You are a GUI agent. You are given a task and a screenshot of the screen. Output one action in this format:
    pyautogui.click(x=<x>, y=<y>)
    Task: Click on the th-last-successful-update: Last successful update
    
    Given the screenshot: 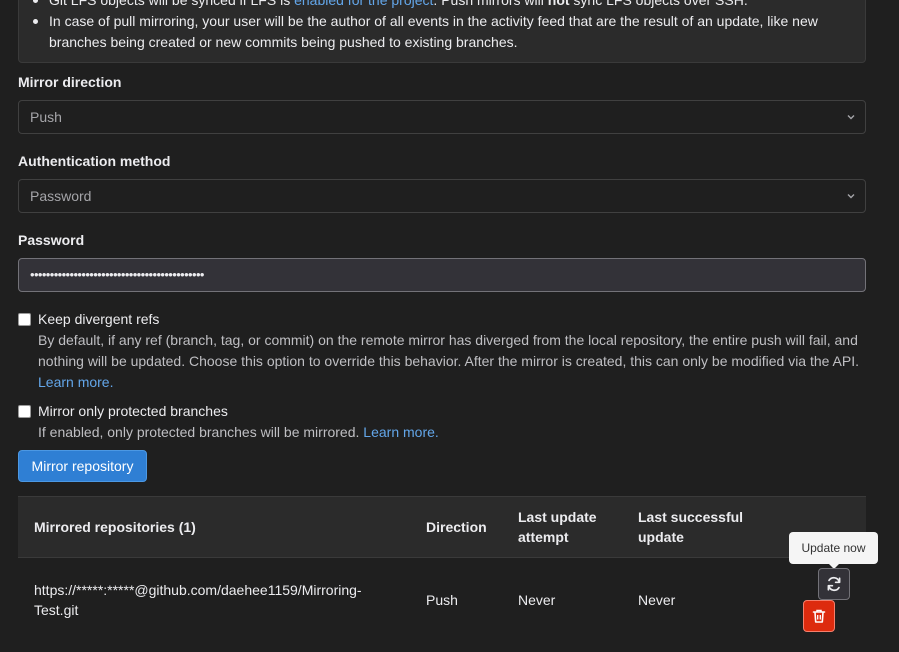 What is the action you would take?
    pyautogui.click(x=691, y=527)
    